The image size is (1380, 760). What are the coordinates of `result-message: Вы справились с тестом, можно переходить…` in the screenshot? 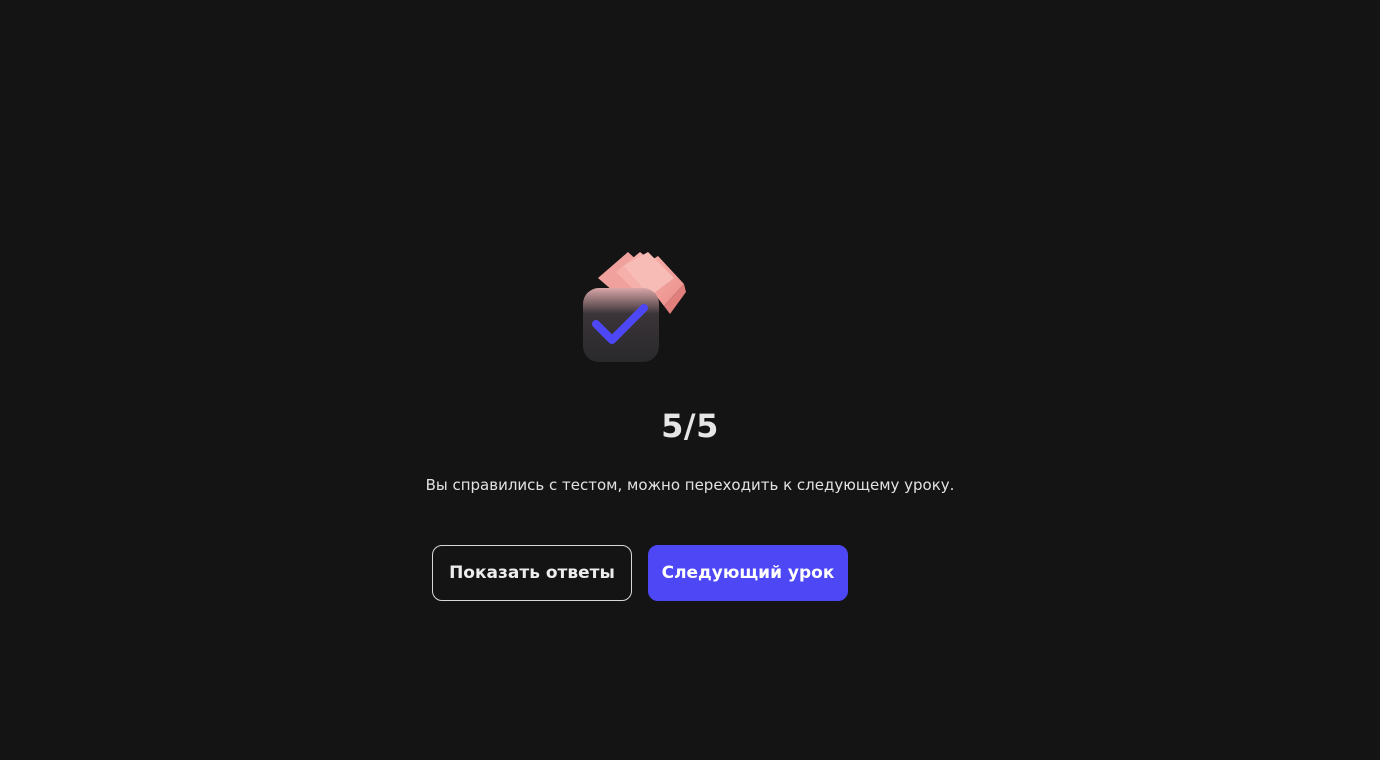 It's located at (690, 485).